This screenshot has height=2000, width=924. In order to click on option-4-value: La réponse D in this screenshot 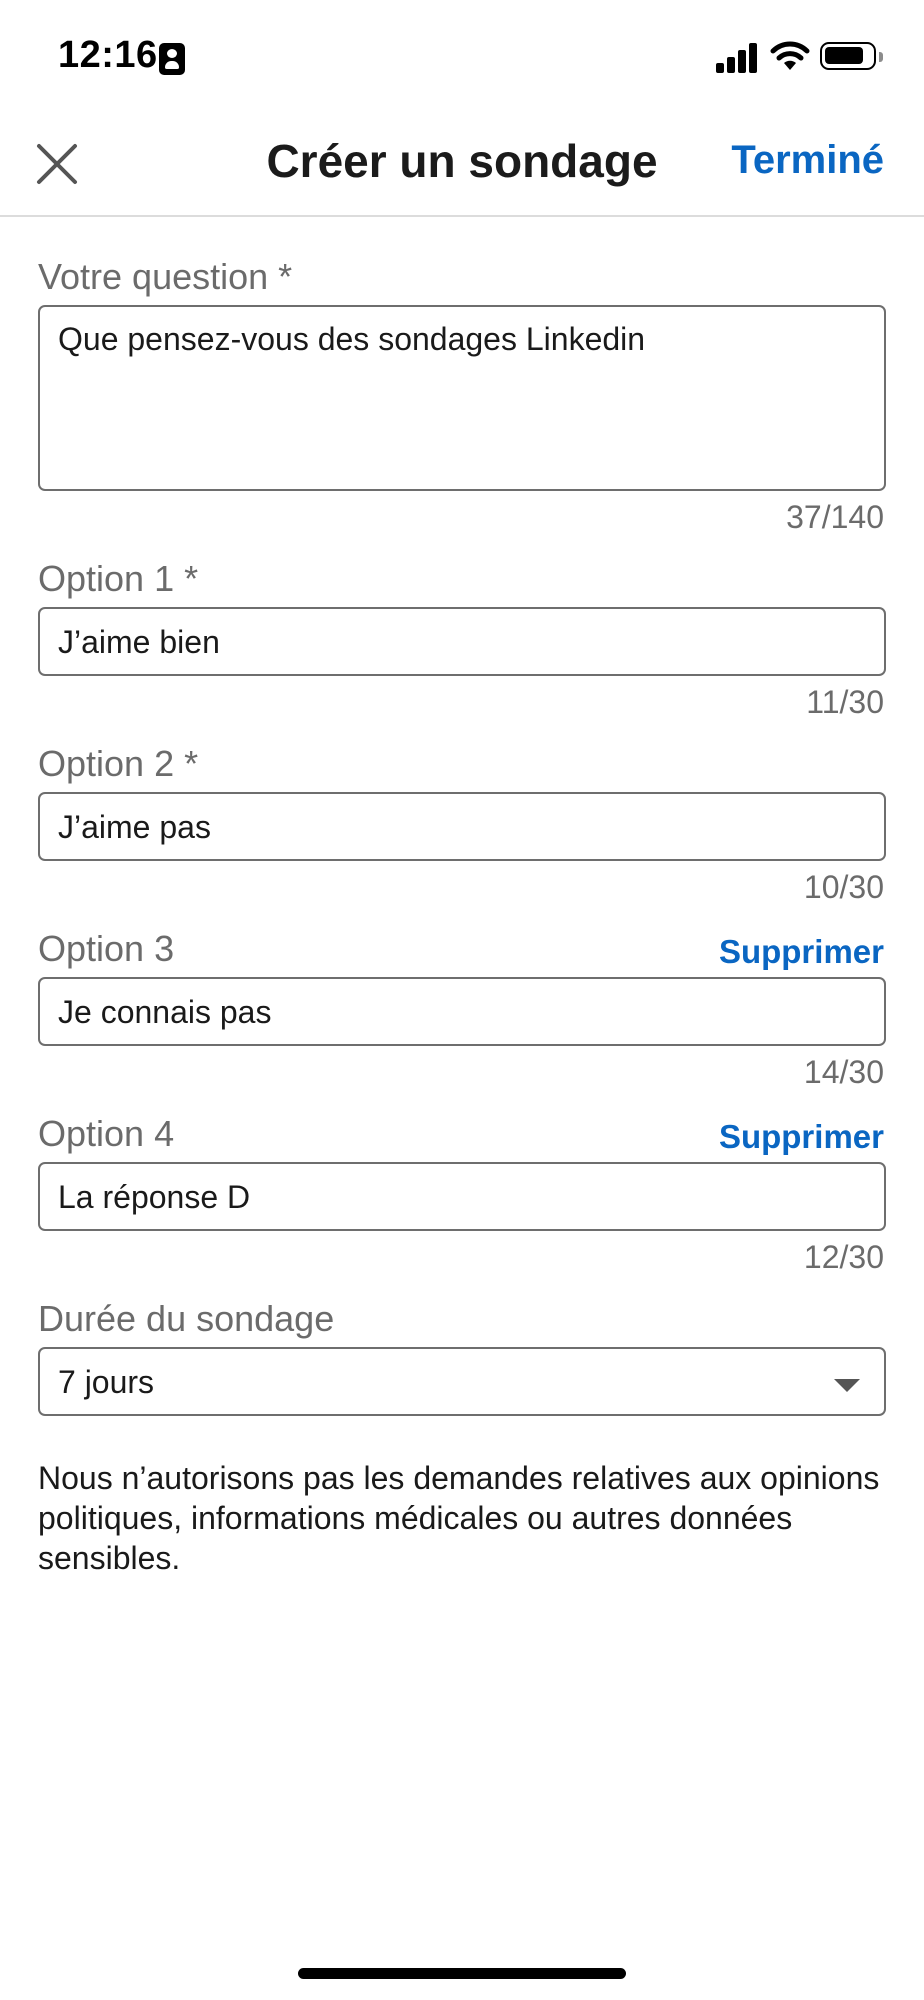, I will do `click(154, 1197)`.